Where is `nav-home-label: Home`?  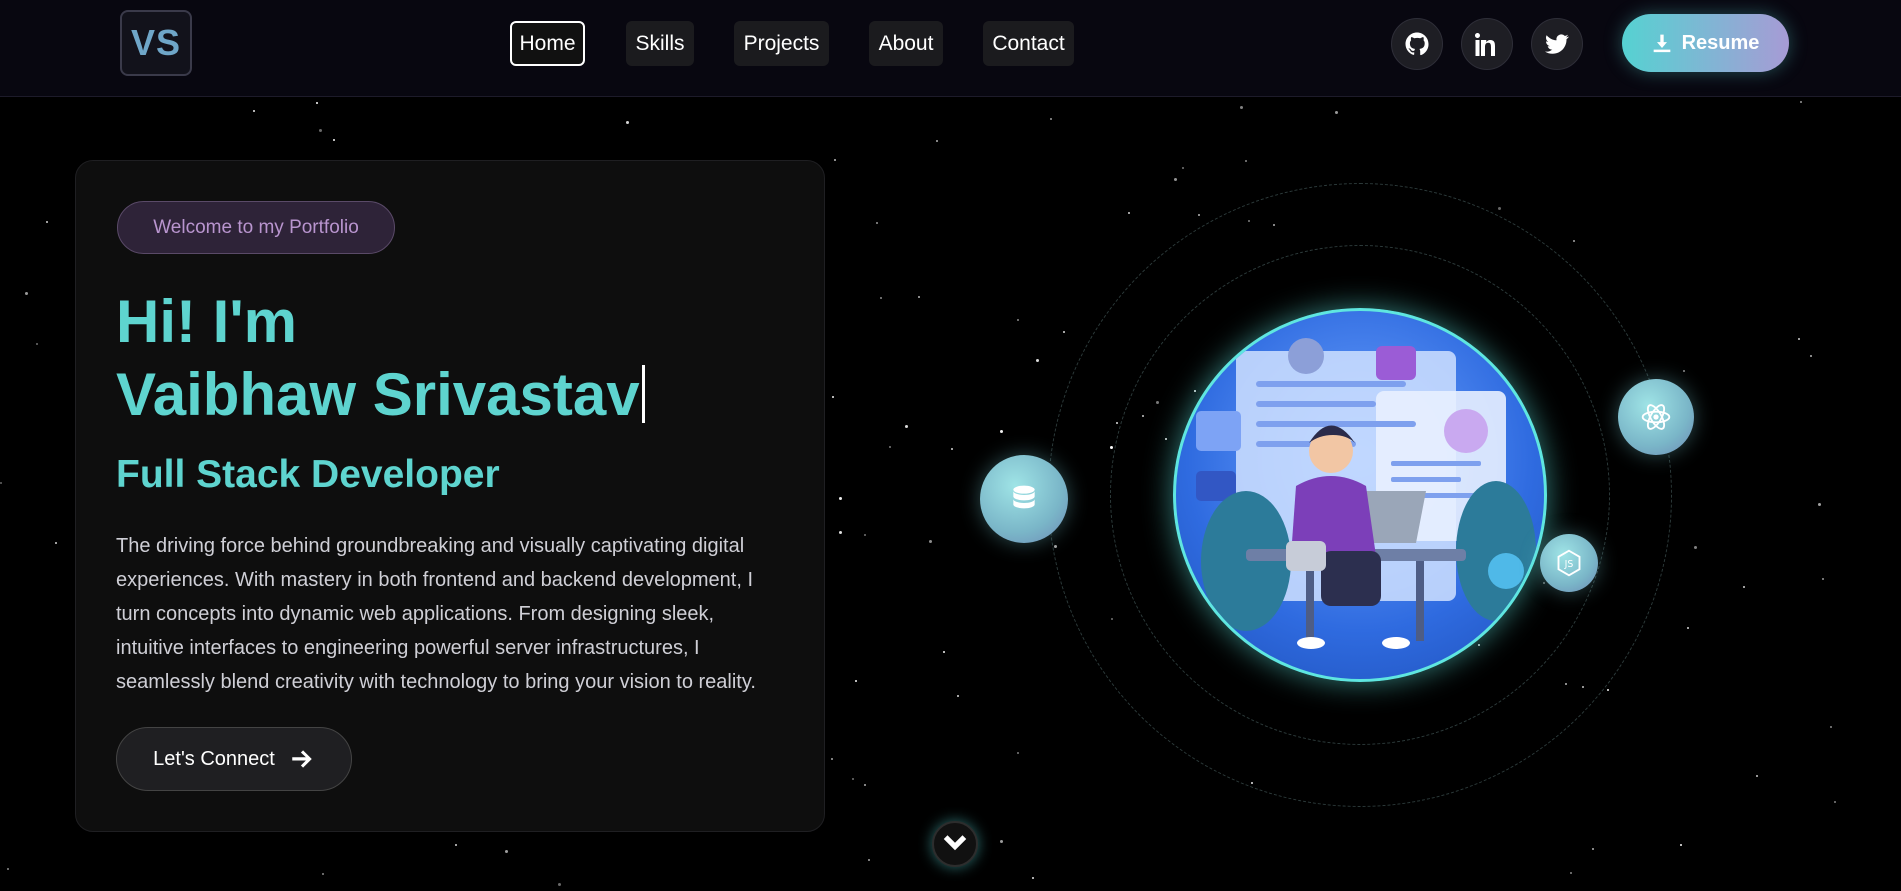
nav-home-label: Home is located at coordinates (547, 43).